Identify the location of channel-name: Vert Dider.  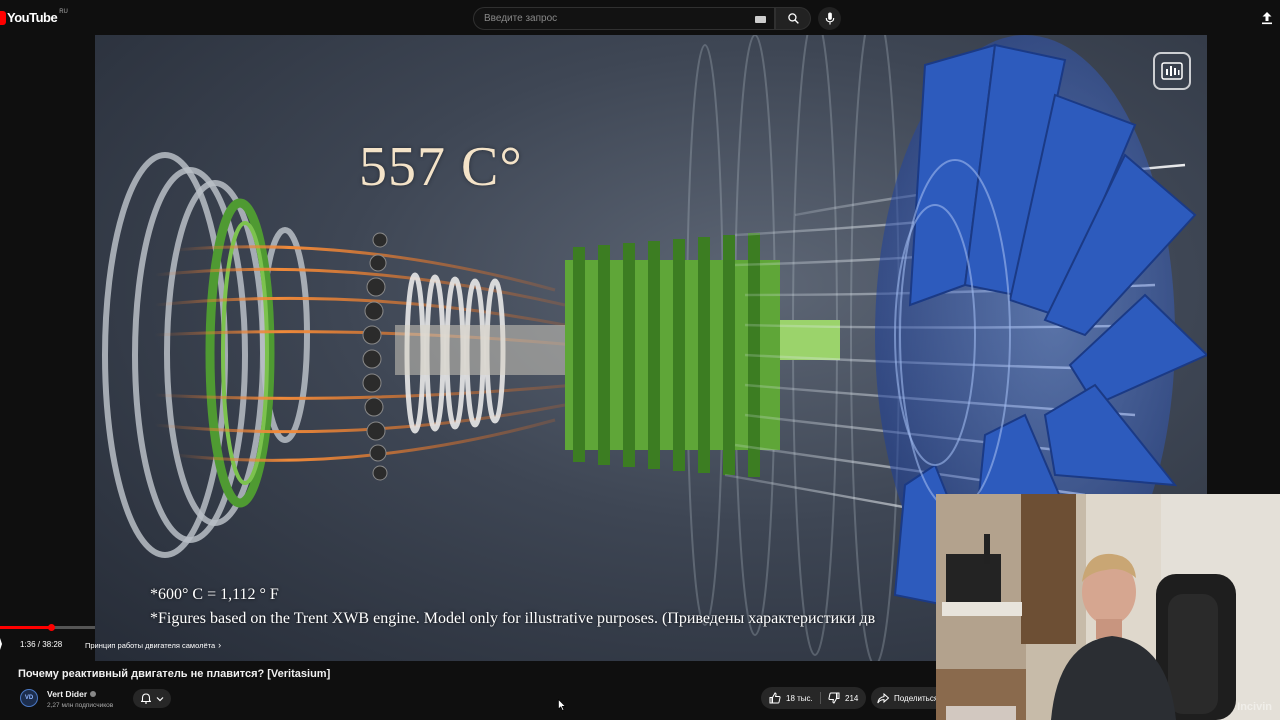
(67, 694).